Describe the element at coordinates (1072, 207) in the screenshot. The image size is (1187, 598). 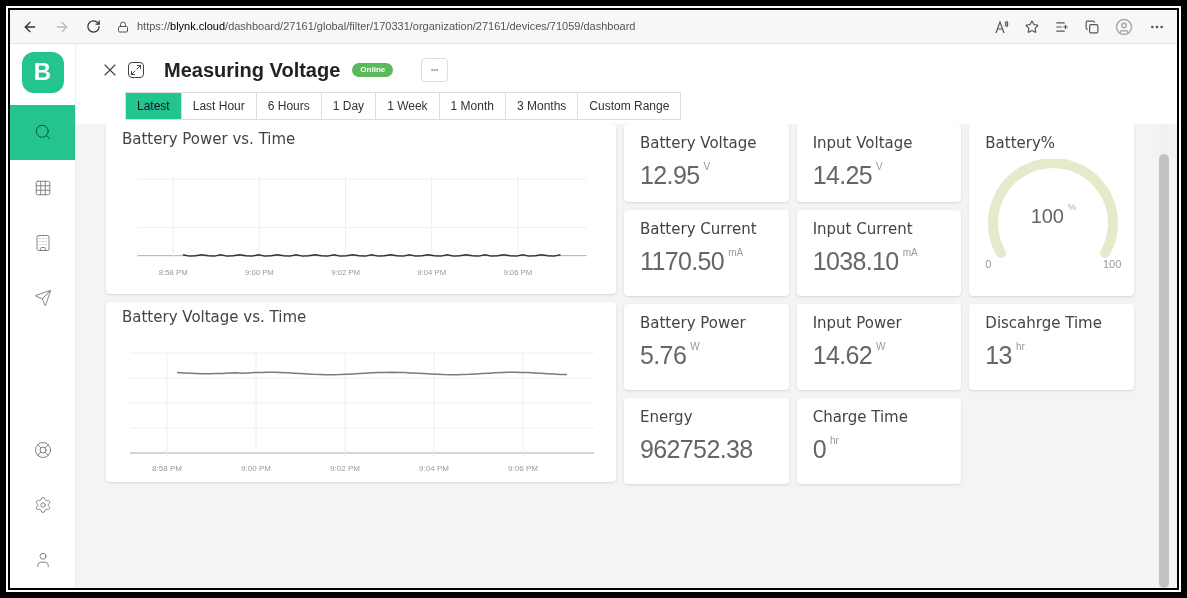
I see `gauge-unit: %` at that location.